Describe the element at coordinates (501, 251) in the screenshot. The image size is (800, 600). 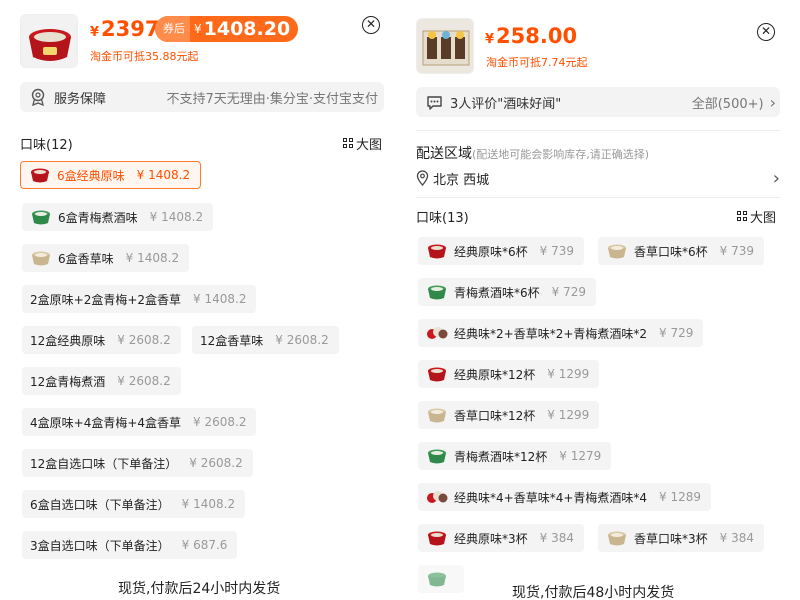
I see `option-chip-classic-6: 经典原味*6杯 ¥ 739` at that location.